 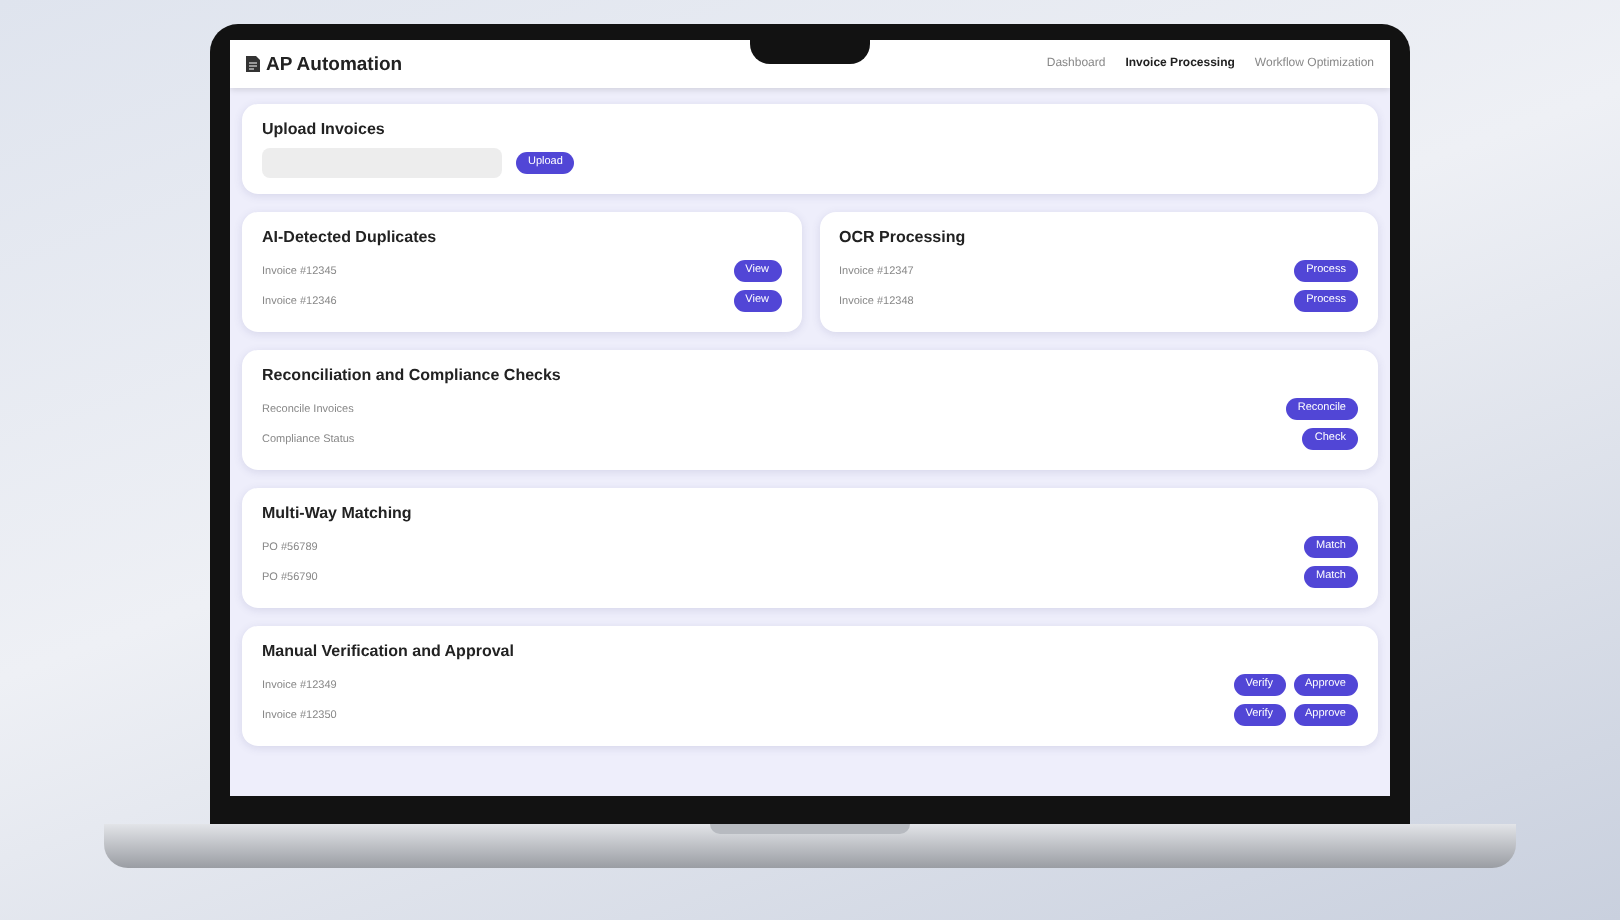 I want to click on card-title: Manual Verification and Approval, so click(x=389, y=651).